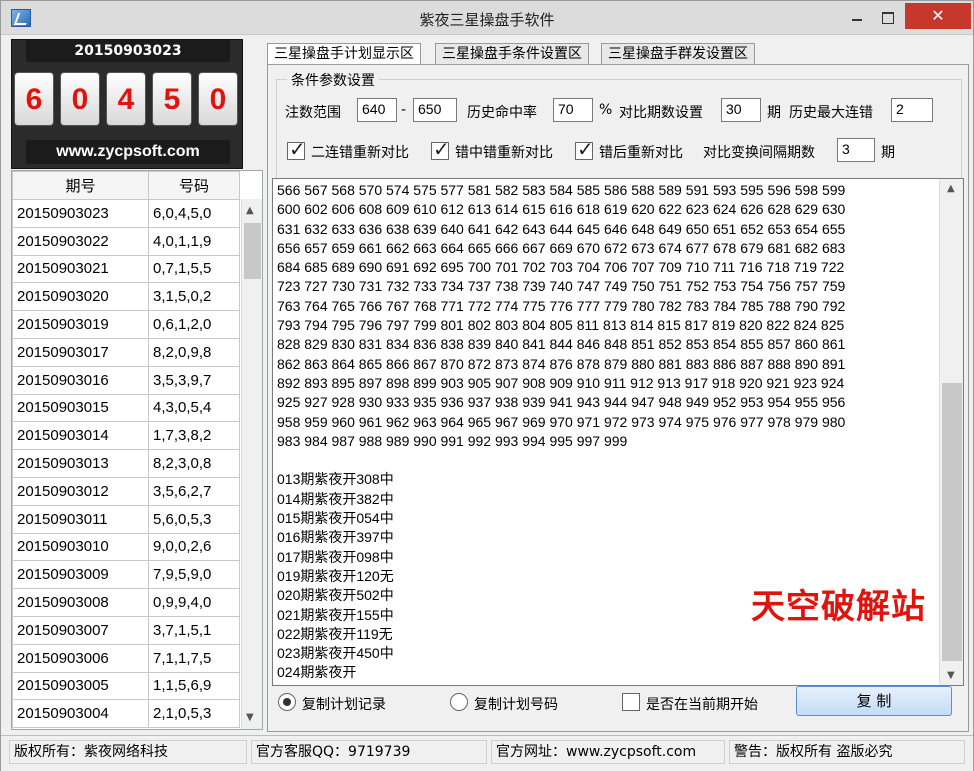 This screenshot has width=974, height=771. Describe the element at coordinates (360, 152) in the screenshot. I see `checkbox-double-miss-label: 二连错重新对比` at that location.